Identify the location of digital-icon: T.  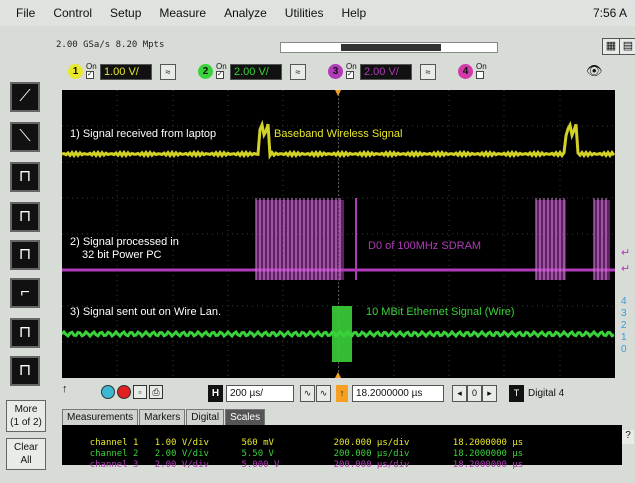
(516, 393).